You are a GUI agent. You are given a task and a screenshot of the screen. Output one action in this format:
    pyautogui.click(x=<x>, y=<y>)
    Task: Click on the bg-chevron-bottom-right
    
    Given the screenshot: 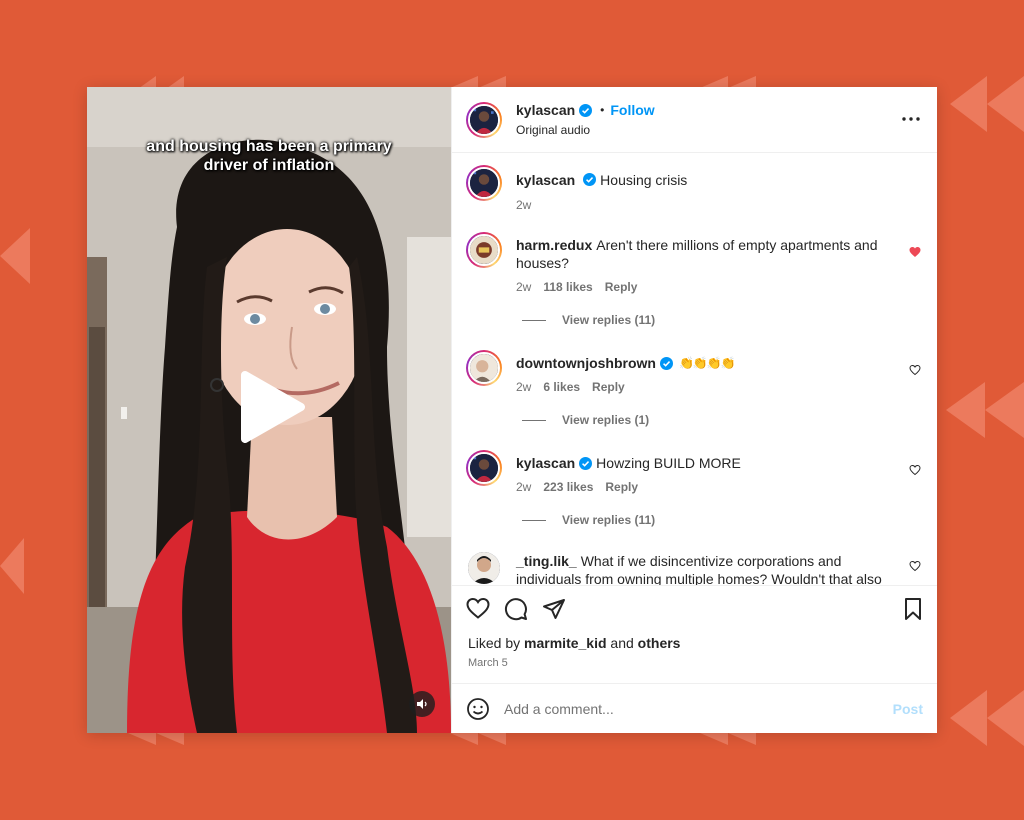 What is the action you would take?
    pyautogui.click(x=728, y=739)
    